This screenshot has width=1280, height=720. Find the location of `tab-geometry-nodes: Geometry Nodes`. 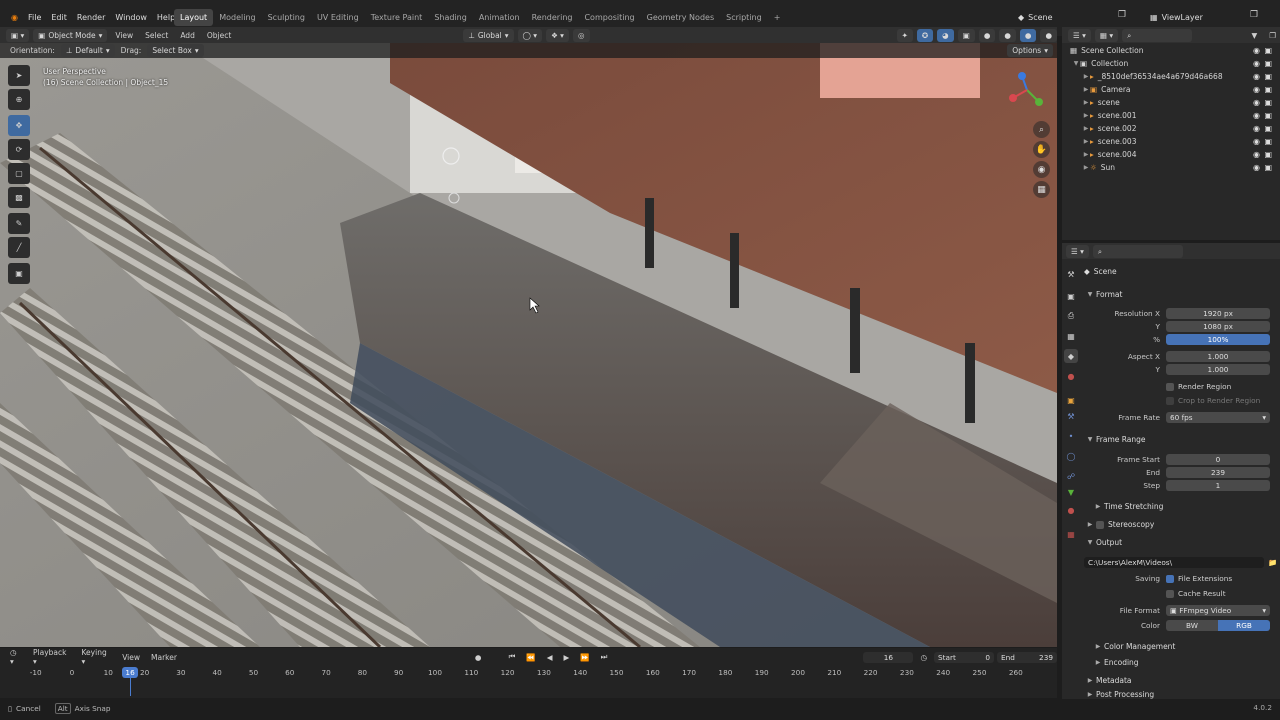

tab-geometry-nodes: Geometry Nodes is located at coordinates (680, 17).